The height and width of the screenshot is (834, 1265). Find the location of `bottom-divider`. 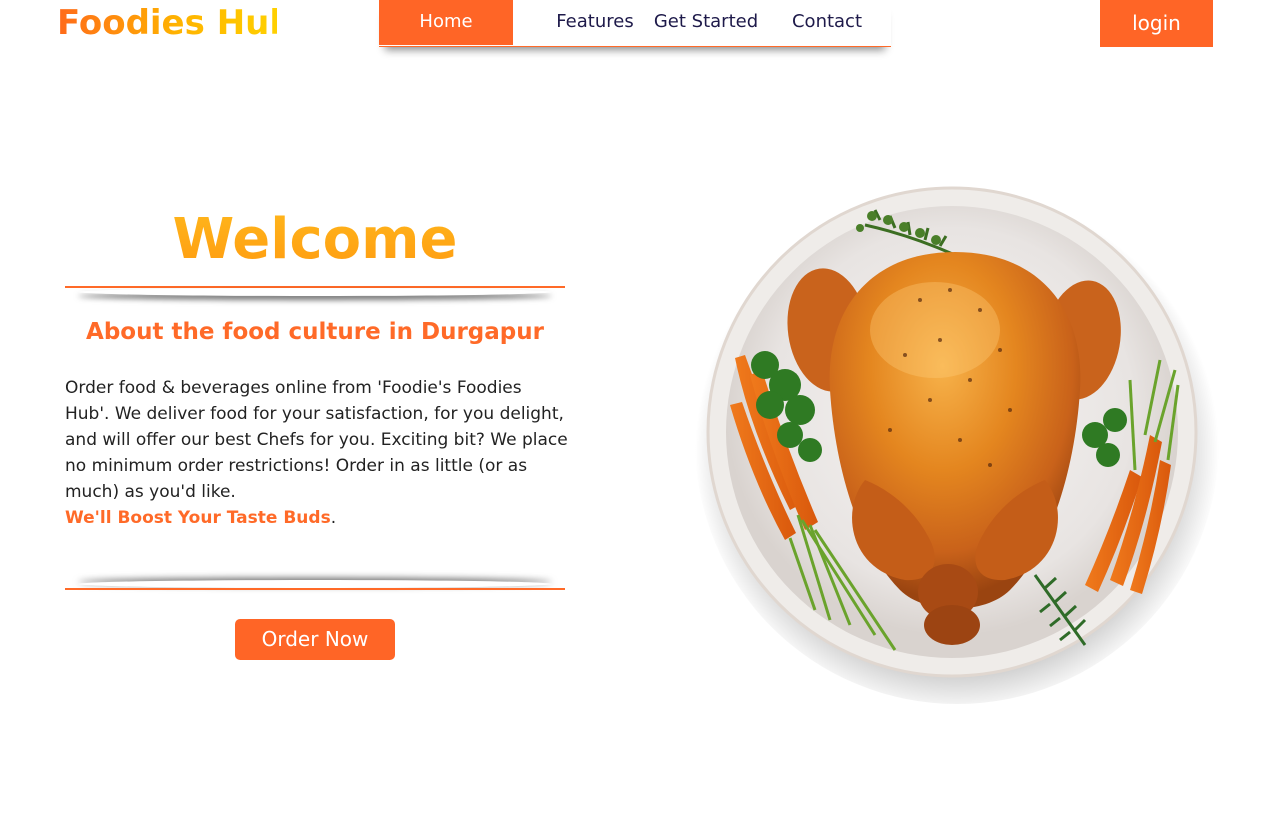

bottom-divider is located at coordinates (315, 589).